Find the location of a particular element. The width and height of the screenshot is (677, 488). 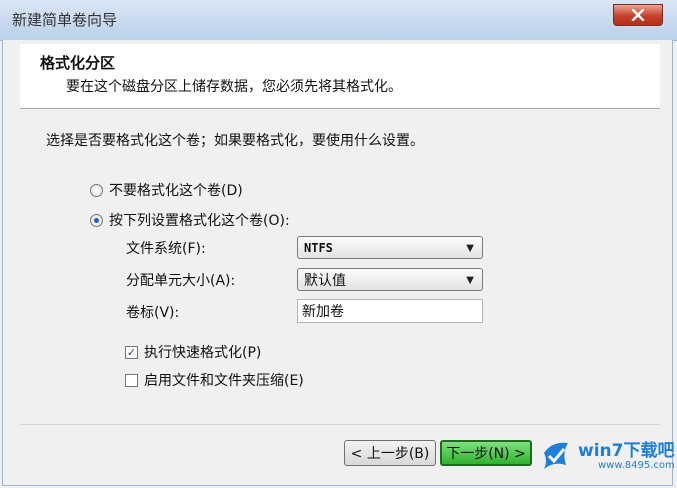

quick-format-label: 执行快速格式化(P) is located at coordinates (203, 353).